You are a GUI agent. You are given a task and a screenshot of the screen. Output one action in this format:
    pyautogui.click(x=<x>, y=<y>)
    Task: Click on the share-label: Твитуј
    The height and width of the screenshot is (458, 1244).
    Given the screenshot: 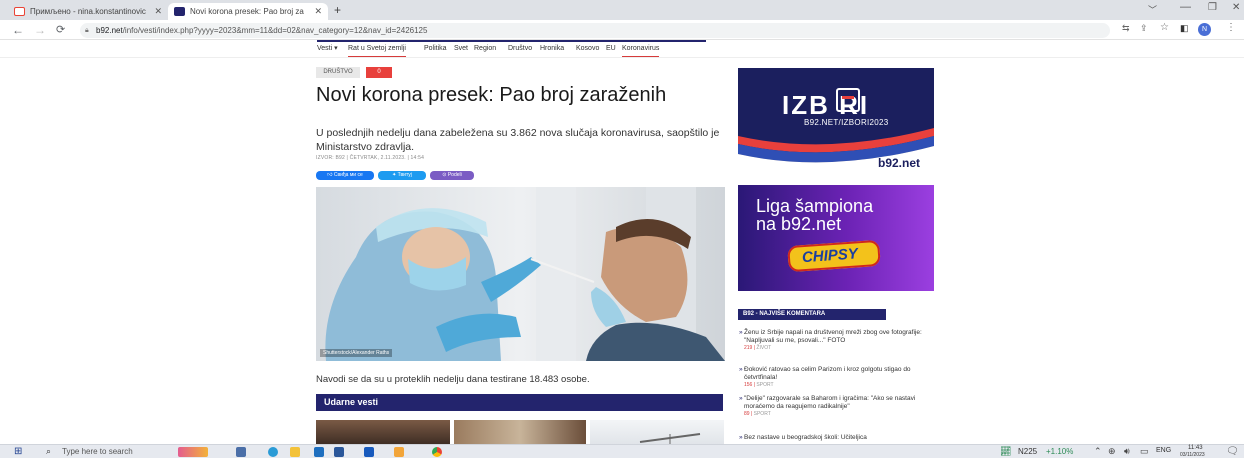 What is the action you would take?
    pyautogui.click(x=404, y=175)
    